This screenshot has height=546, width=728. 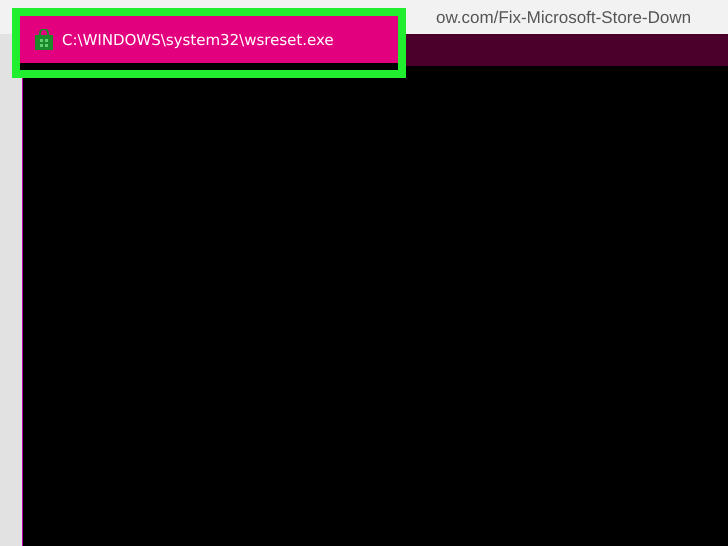 What do you see at coordinates (564, 18) in the screenshot?
I see `address-text: ow.com/Fix-Microsoft-Store-Down` at bounding box center [564, 18].